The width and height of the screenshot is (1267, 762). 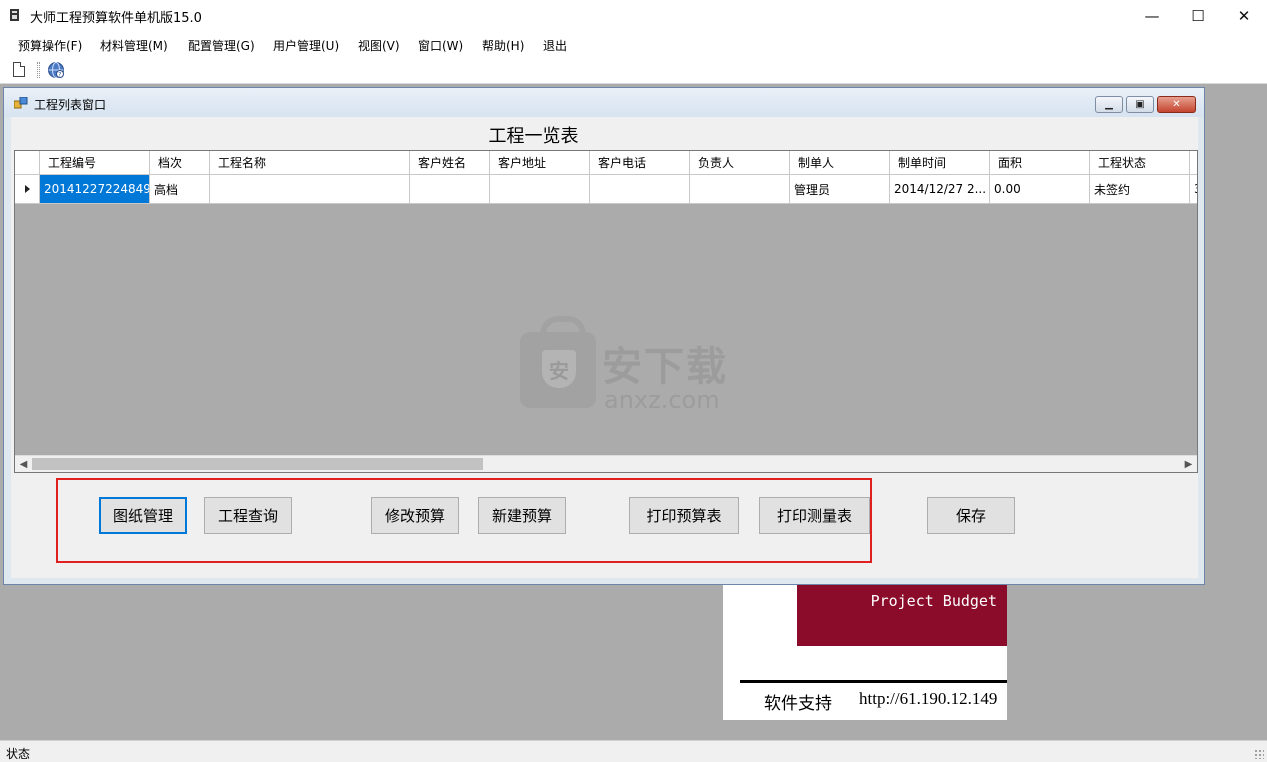 What do you see at coordinates (559, 369) in the screenshot?
I see `watermark-shield-icon: 安` at bounding box center [559, 369].